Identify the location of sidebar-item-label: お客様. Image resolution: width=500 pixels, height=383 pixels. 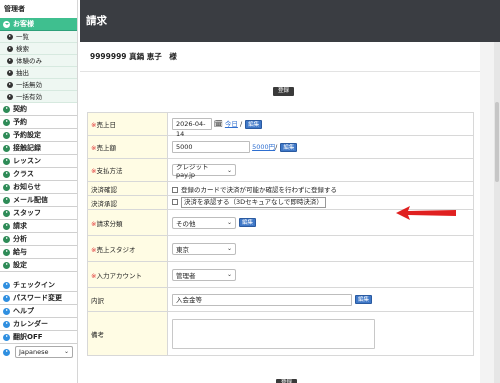
(23, 23).